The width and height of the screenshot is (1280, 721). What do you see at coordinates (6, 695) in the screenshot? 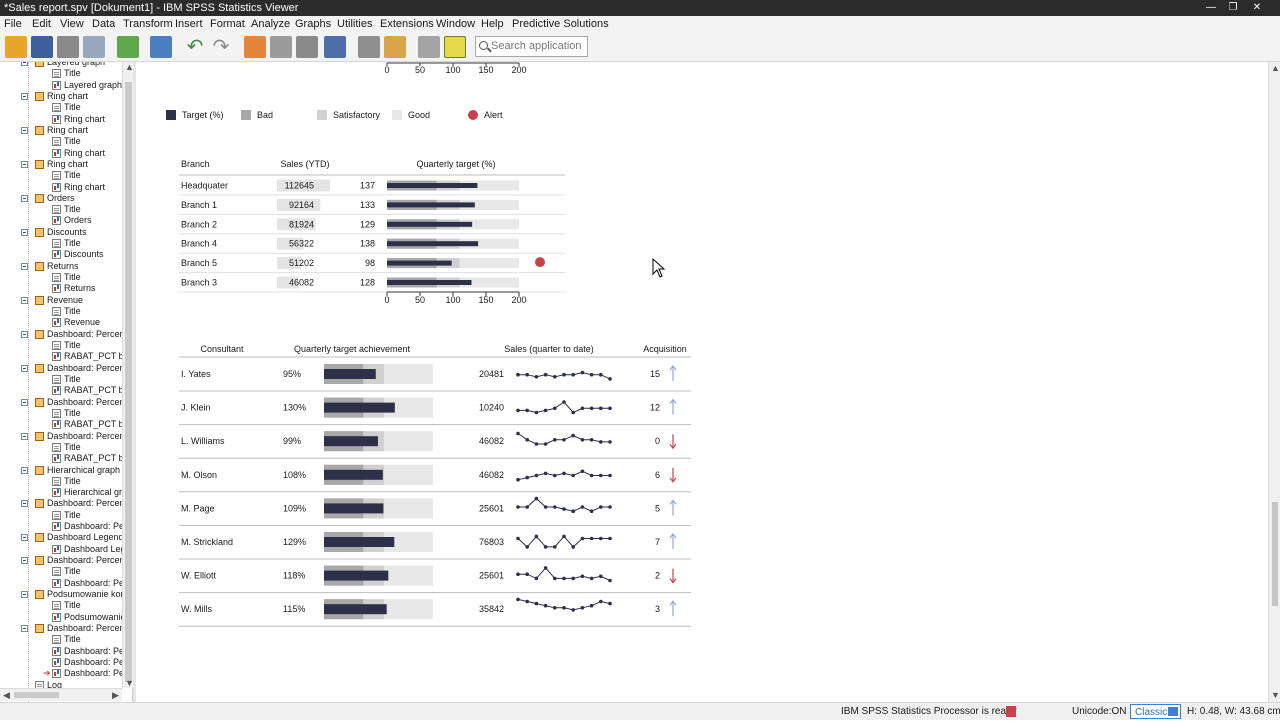
I see `scroll-left-arrow-icon: ◀` at bounding box center [6, 695].